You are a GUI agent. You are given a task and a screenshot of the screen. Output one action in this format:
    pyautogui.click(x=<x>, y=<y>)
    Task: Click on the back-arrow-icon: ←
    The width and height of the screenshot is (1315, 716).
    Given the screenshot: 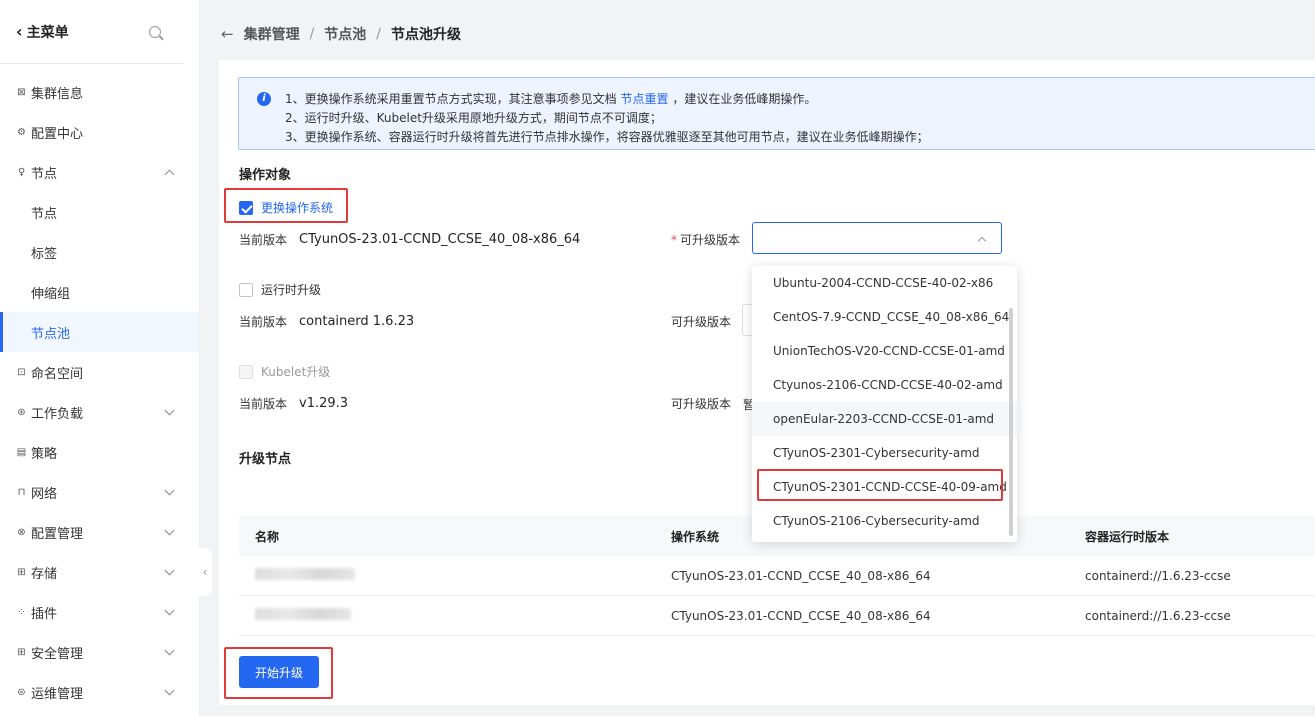 What is the action you would take?
    pyautogui.click(x=227, y=34)
    